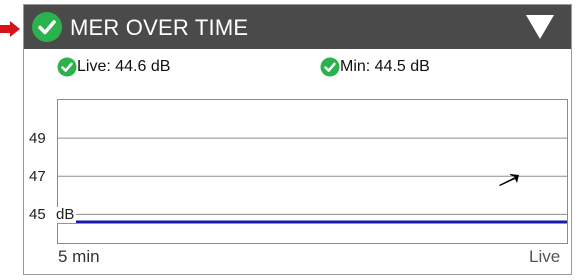 The image size is (578, 280). What do you see at coordinates (65, 215) in the screenshot?
I see `y-axis-unit-label: dB` at bounding box center [65, 215].